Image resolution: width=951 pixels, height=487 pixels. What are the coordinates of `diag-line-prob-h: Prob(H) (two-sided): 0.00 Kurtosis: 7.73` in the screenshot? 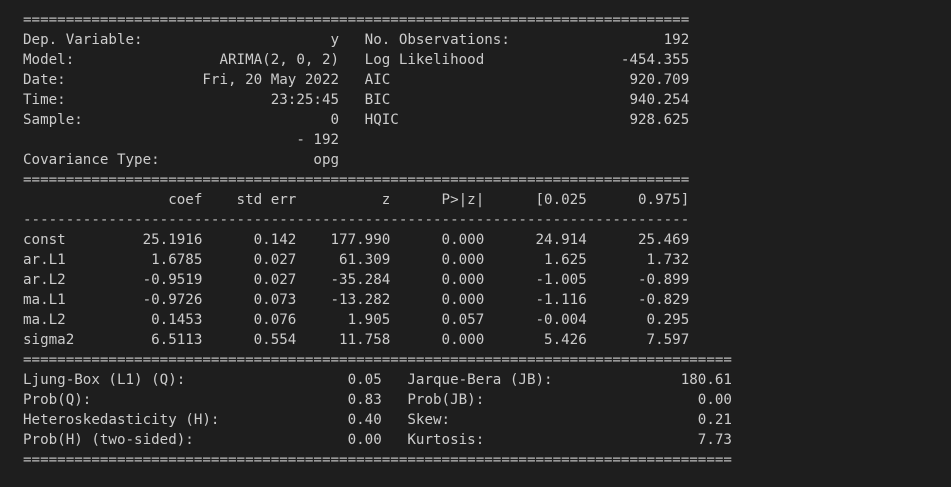 It's located at (377, 440).